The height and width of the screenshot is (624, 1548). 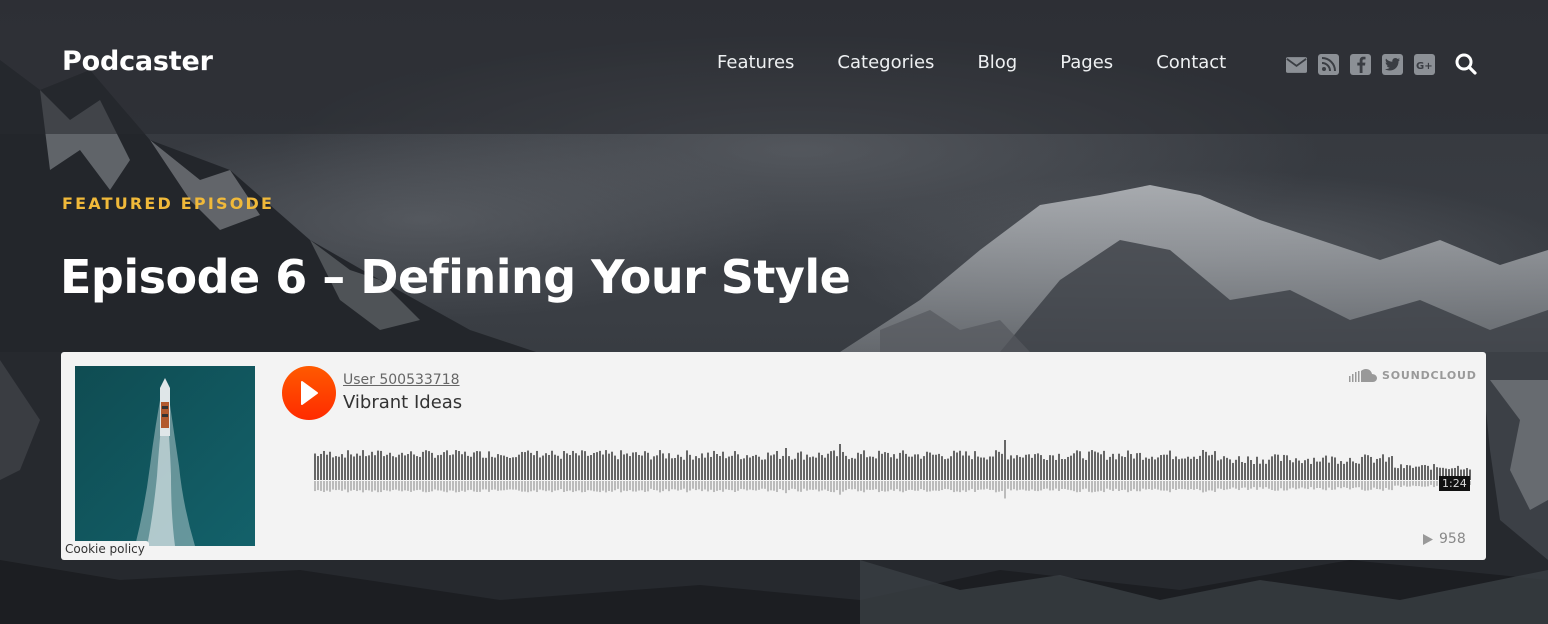 What do you see at coordinates (971, 62) in the screenshot?
I see `main-nav: Features Categories Blog Pages Contact` at bounding box center [971, 62].